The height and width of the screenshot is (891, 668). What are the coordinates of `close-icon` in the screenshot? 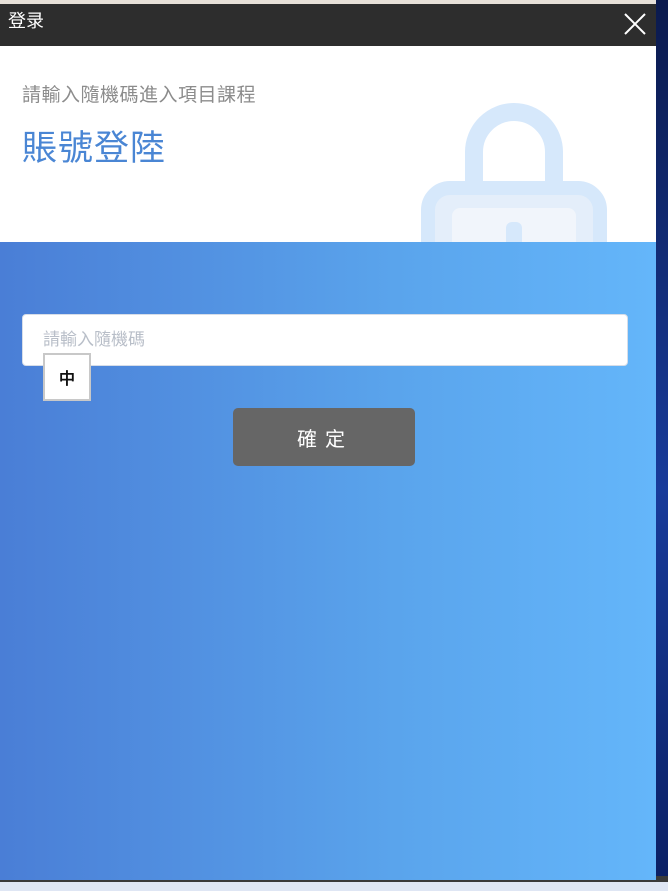 It's located at (635, 24).